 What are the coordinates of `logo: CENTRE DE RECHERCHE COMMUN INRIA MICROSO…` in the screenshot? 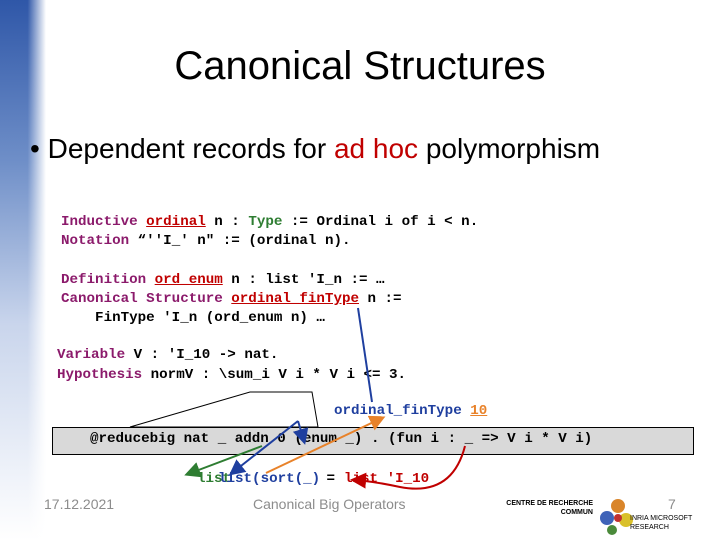 It's located at (608, 516).